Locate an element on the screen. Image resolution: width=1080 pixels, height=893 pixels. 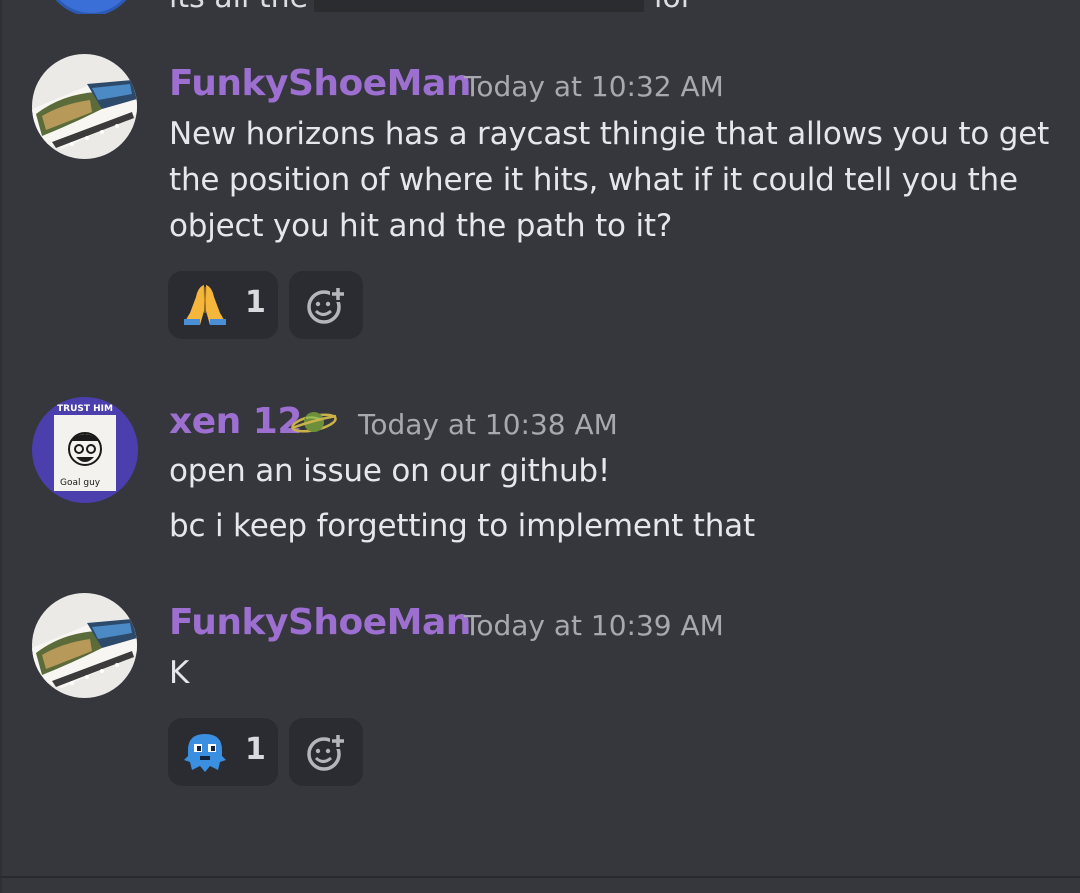
reaction-folded-hands: 1 is located at coordinates (223, 305).